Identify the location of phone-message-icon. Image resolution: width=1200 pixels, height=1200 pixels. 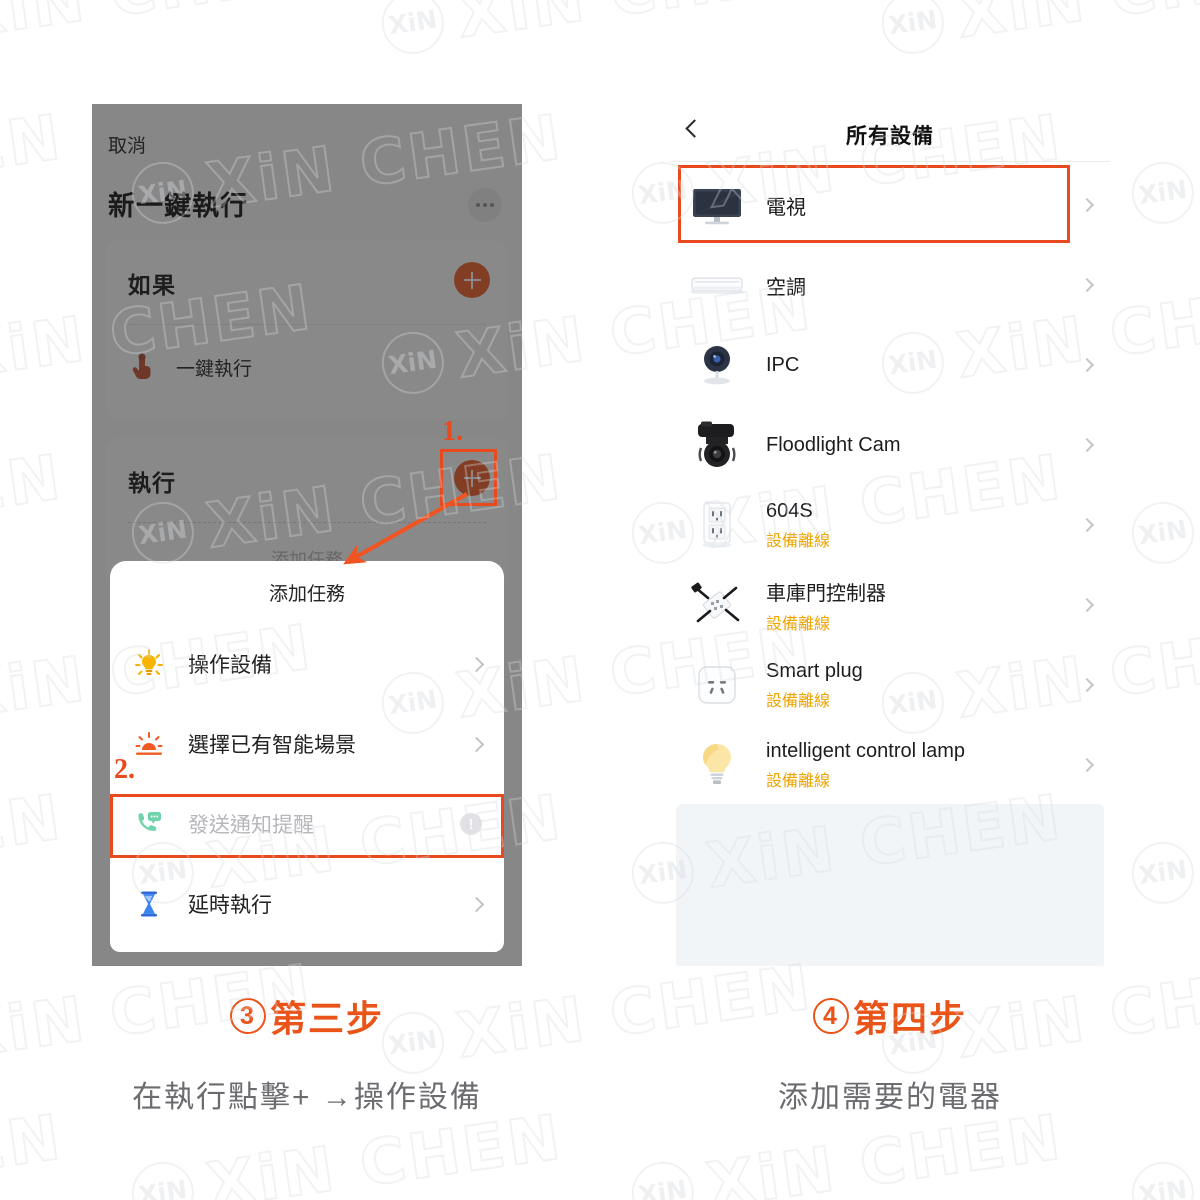
(149, 824).